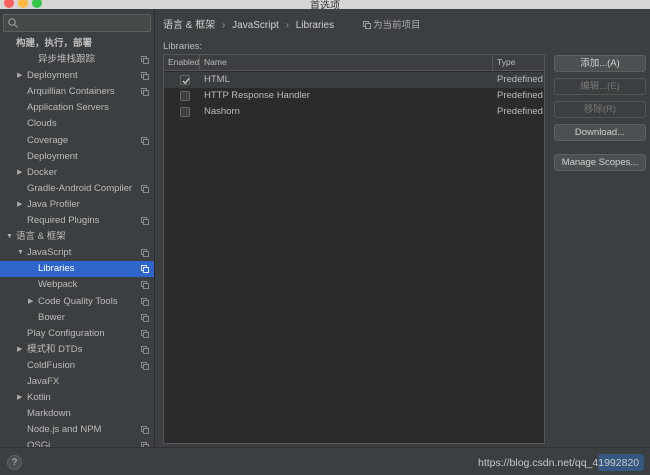 This screenshot has height=475, width=650. What do you see at coordinates (51, 317) in the screenshot?
I see `sidebar-item-label: Bower` at bounding box center [51, 317].